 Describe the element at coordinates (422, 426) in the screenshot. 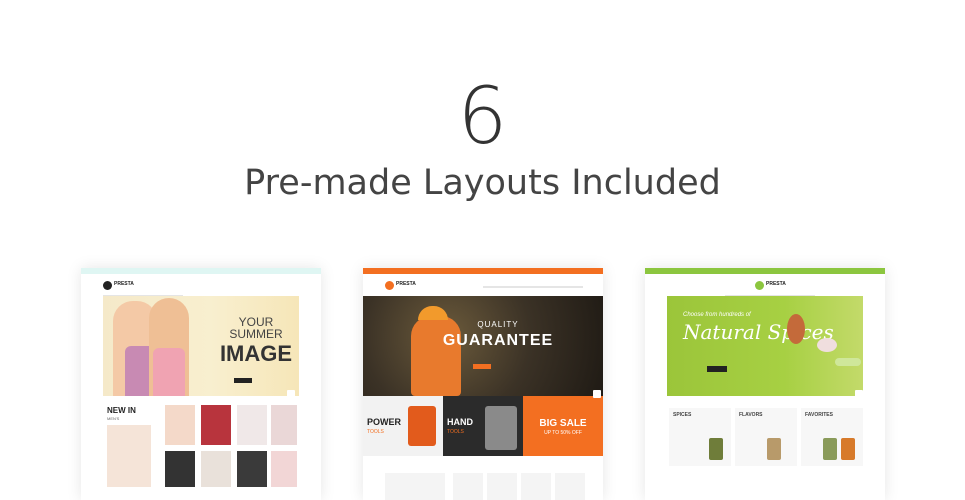

I see `drill-image` at that location.